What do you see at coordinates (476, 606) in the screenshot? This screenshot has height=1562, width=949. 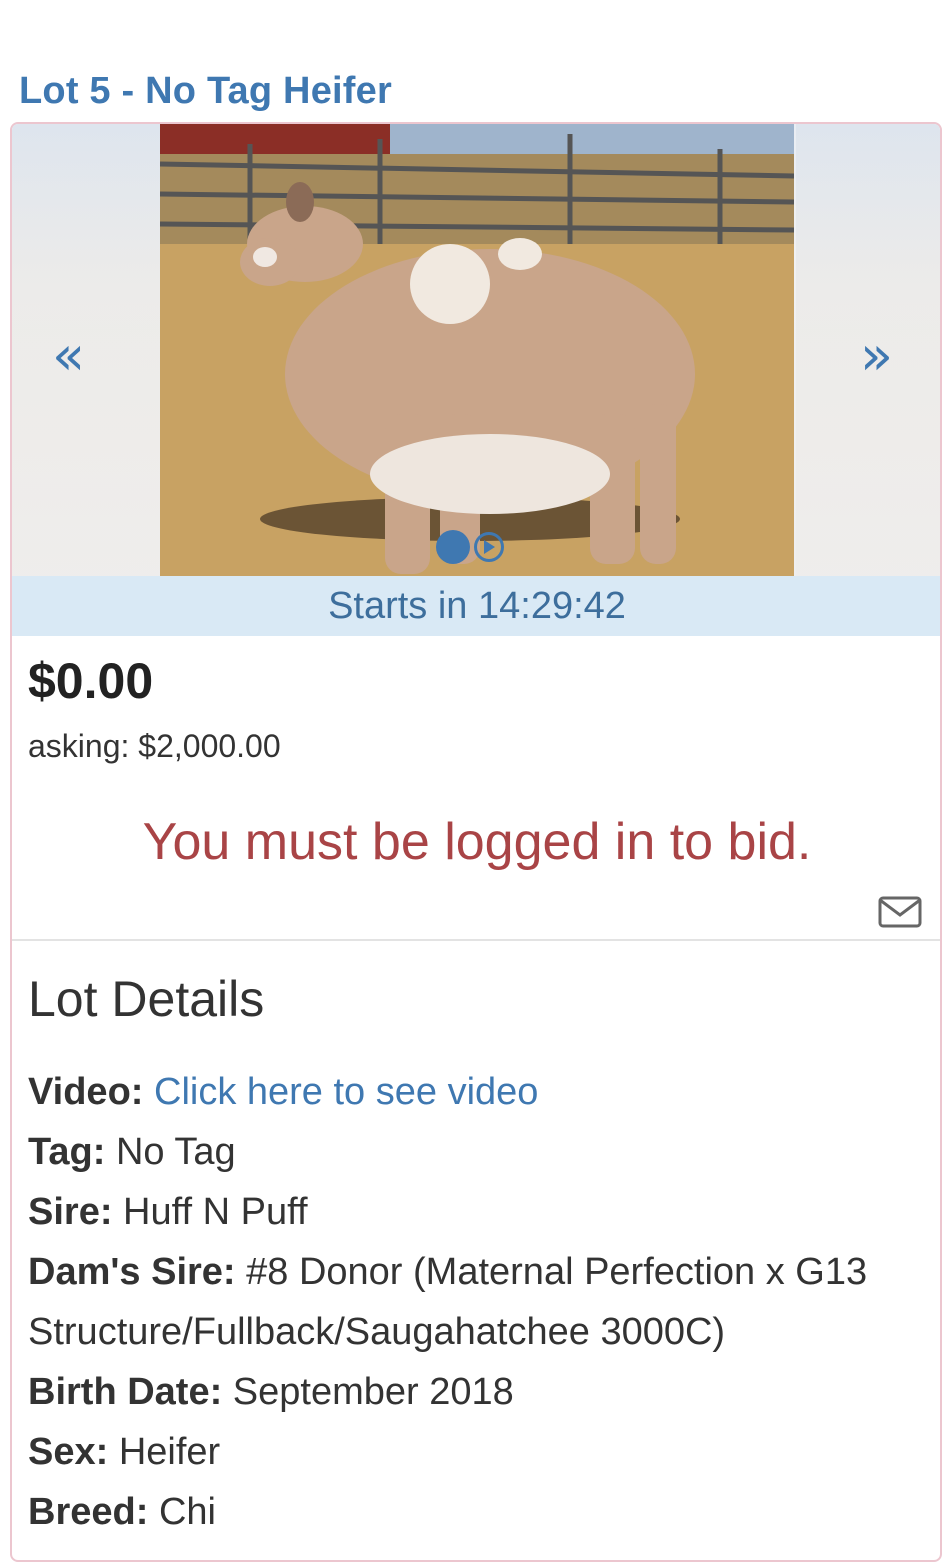 I see `auction-countdown: Starts in 14:29:42` at bounding box center [476, 606].